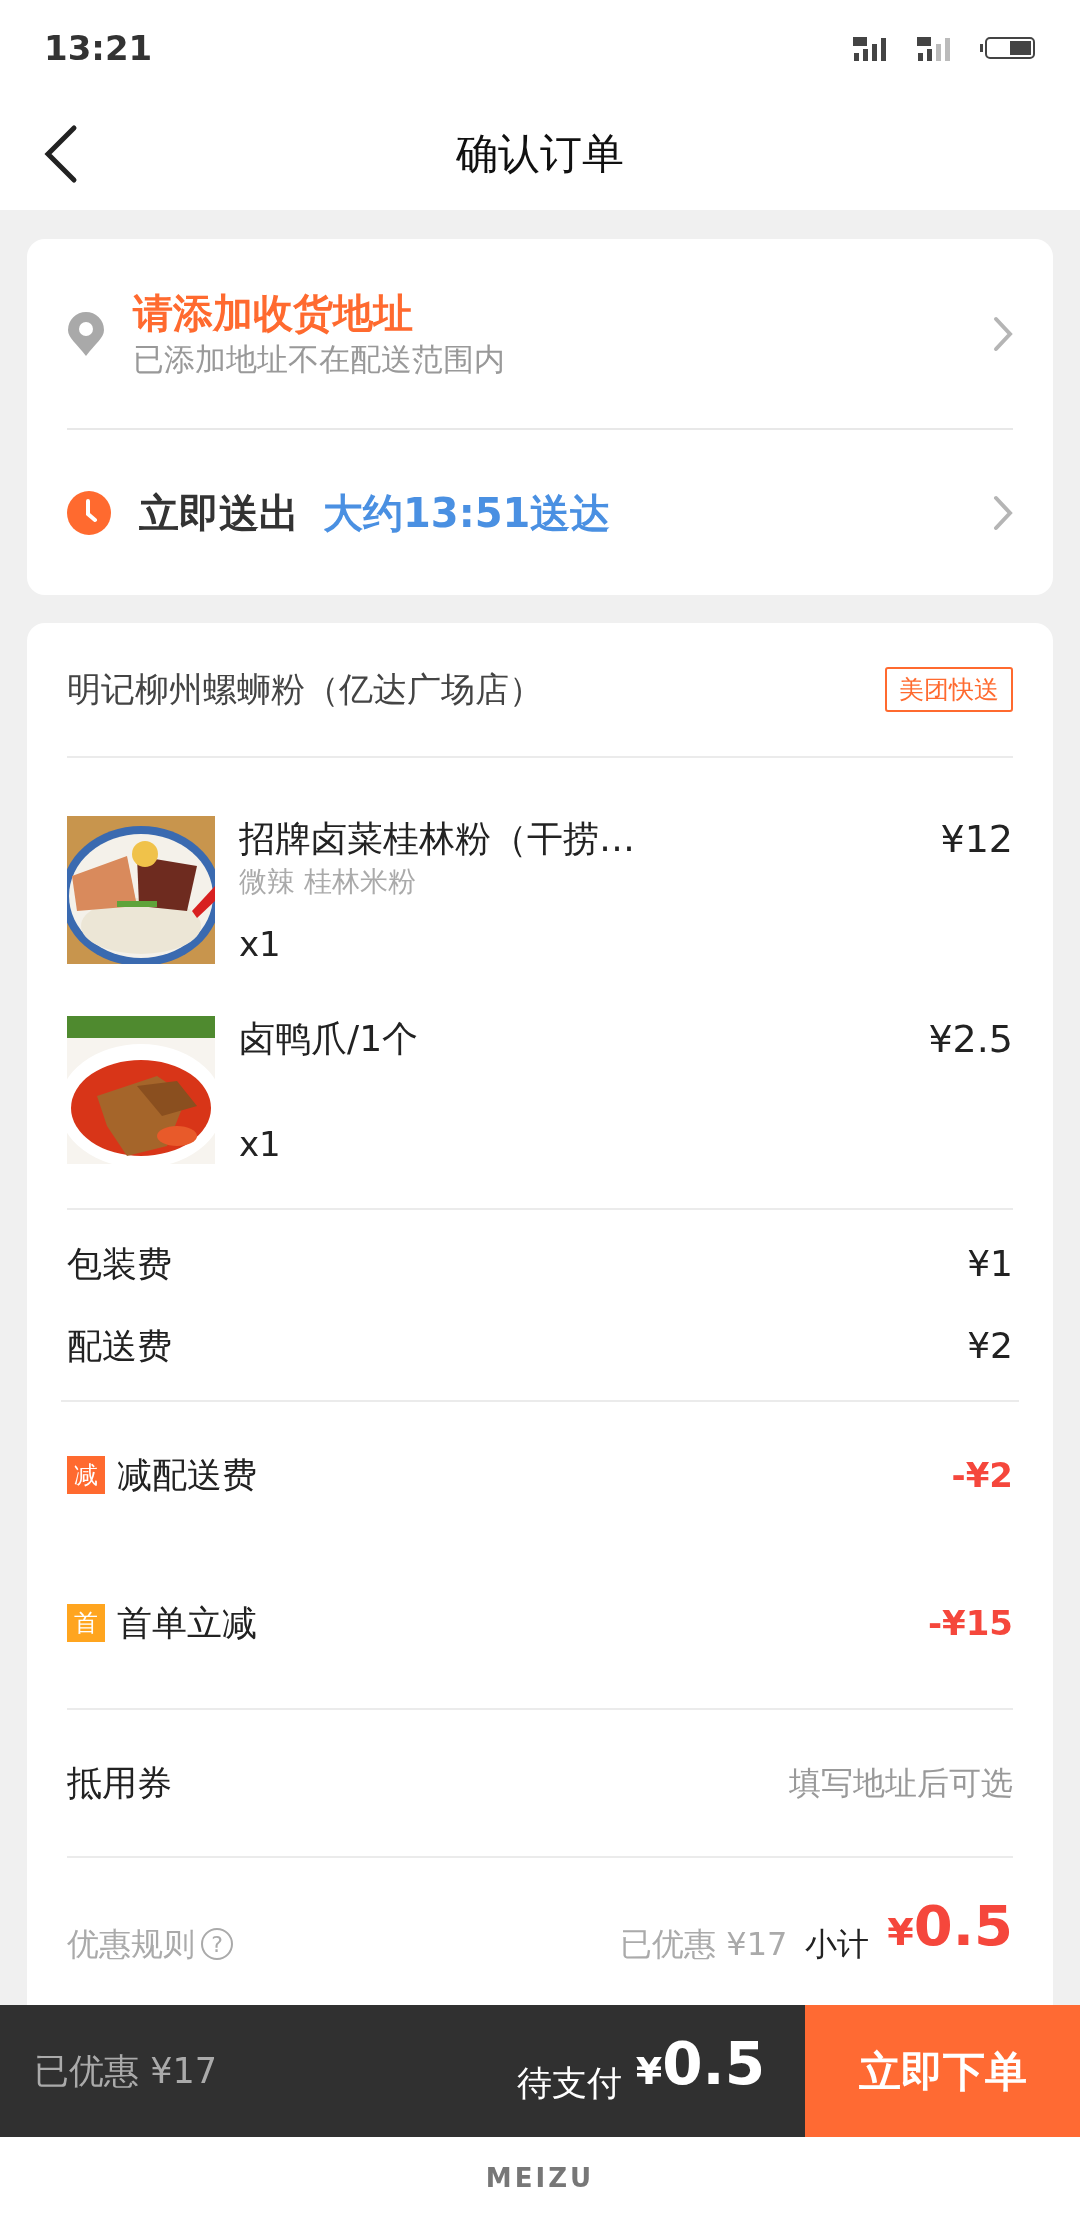 This screenshot has width=1080, height=2220. Describe the element at coordinates (119, 1783) in the screenshot. I see `voucher-label: 抵用券` at that location.